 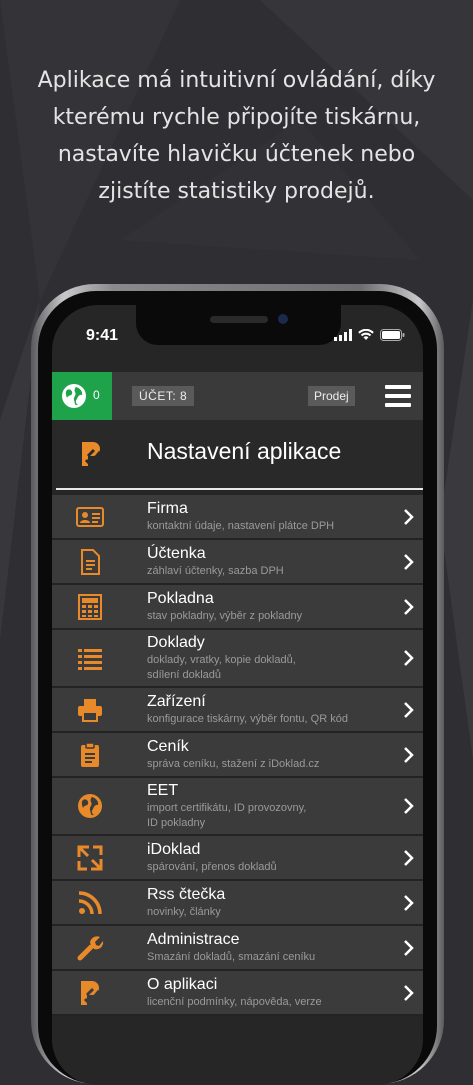 I want to click on menu-item-text: iDoklad spárování, přenos dokladů, so click(x=212, y=857).